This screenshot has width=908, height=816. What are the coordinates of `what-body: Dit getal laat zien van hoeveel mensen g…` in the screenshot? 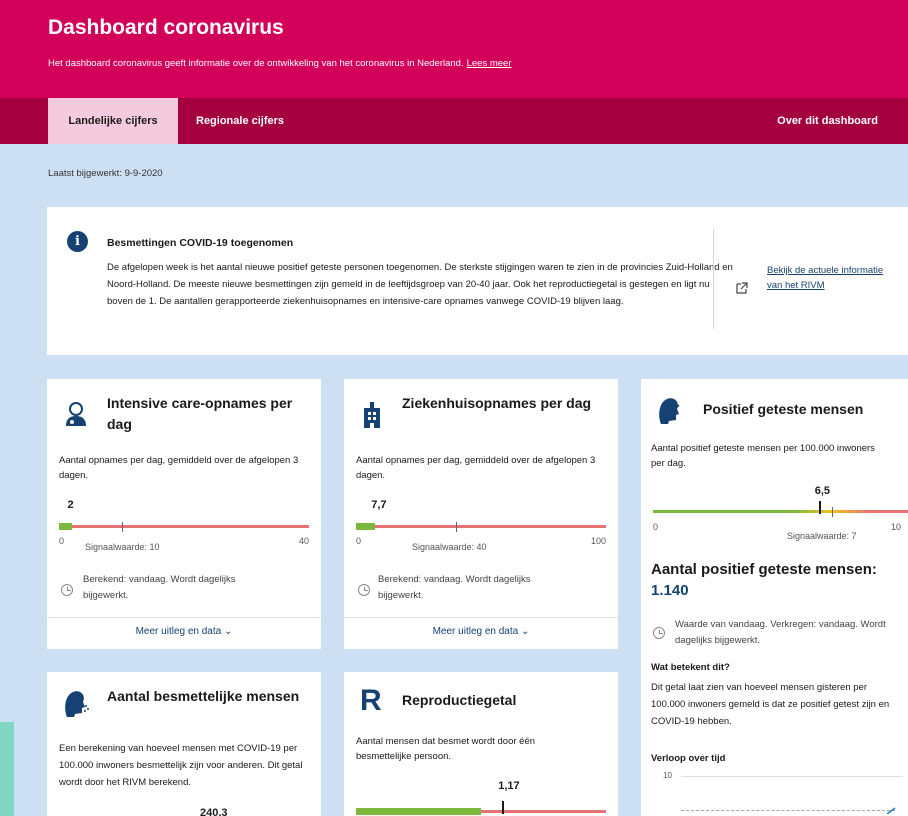 It's located at (770, 704).